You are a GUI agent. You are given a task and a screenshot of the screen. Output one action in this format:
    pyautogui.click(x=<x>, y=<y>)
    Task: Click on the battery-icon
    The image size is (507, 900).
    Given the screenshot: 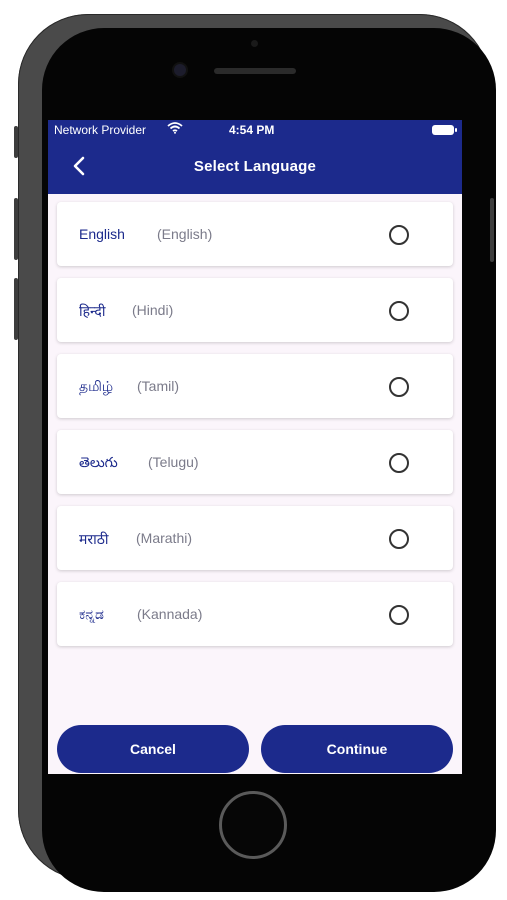 What is the action you would take?
    pyautogui.click(x=444, y=130)
    